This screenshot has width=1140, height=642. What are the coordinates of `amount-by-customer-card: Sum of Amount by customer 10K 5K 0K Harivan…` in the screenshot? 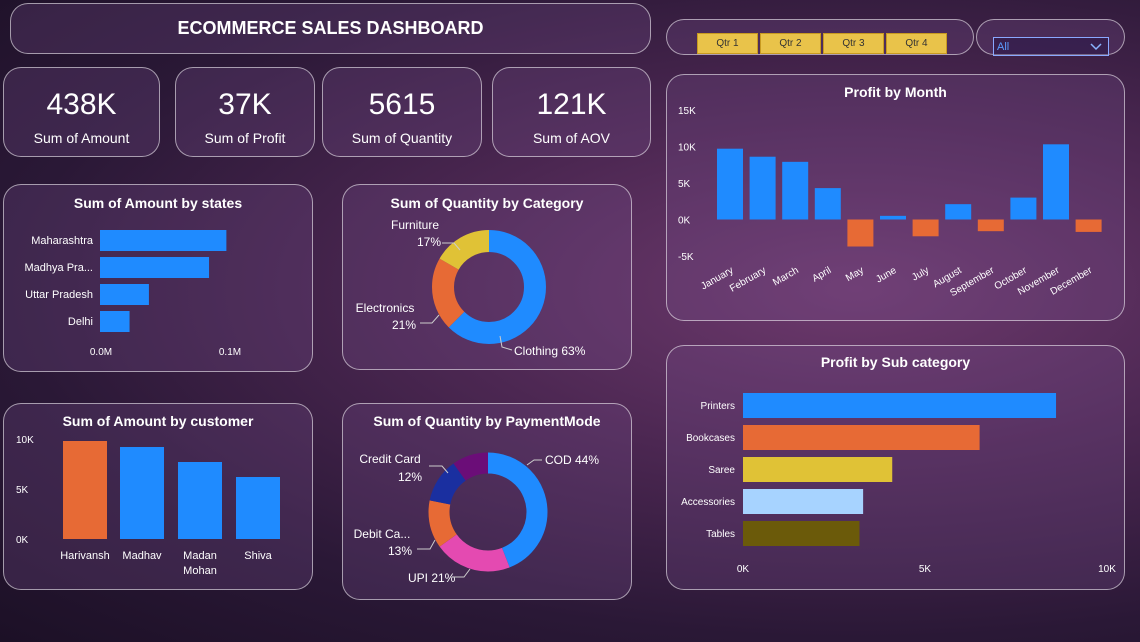 It's located at (158, 496).